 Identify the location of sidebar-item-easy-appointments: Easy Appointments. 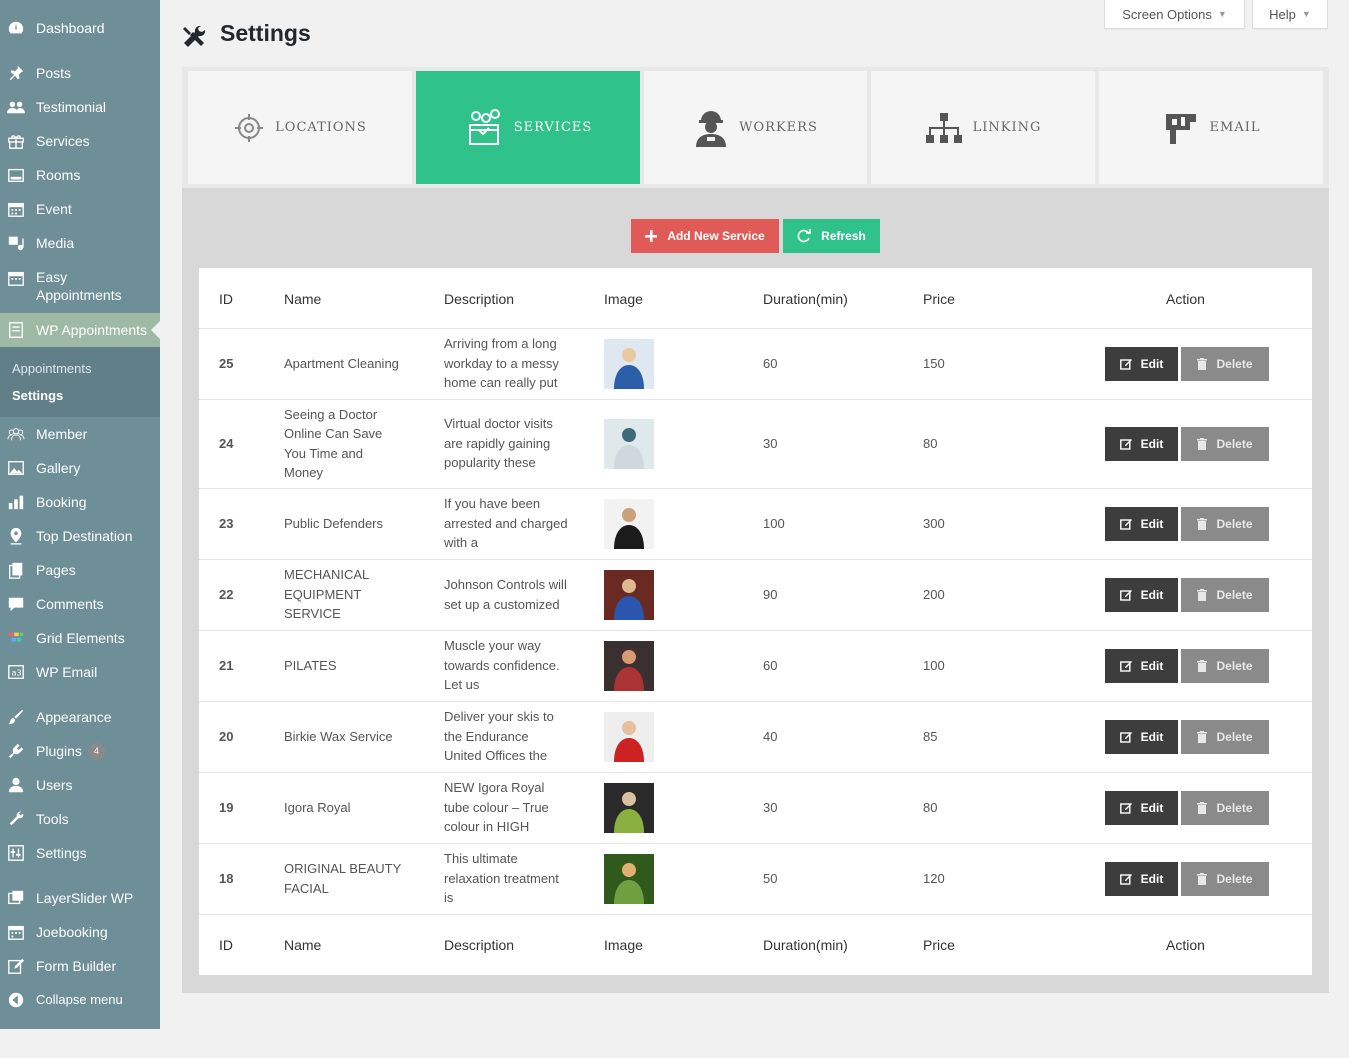
(80, 288).